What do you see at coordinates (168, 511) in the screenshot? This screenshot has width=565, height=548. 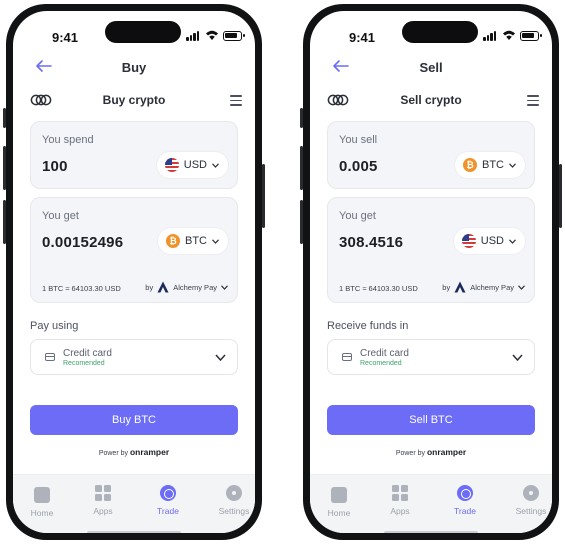 I see `tab-label: Trade` at bounding box center [168, 511].